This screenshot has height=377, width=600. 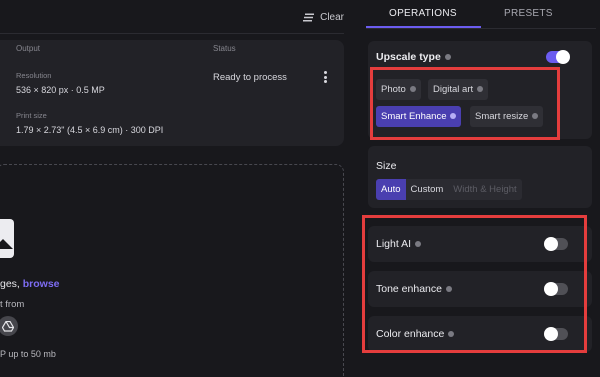 What do you see at coordinates (480, 177) in the screenshot?
I see `size-section: Size Auto Custom Width & Height` at bounding box center [480, 177].